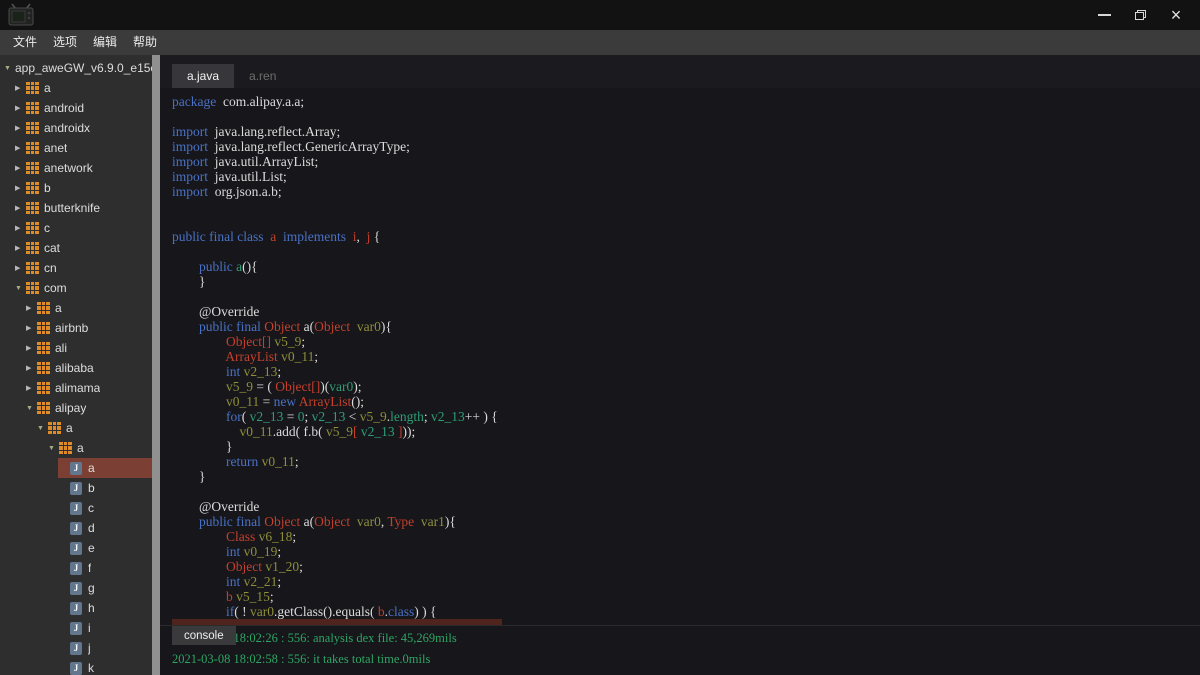  What do you see at coordinates (262, 461) in the screenshot?
I see `code-line: return v0_11;` at bounding box center [262, 461].